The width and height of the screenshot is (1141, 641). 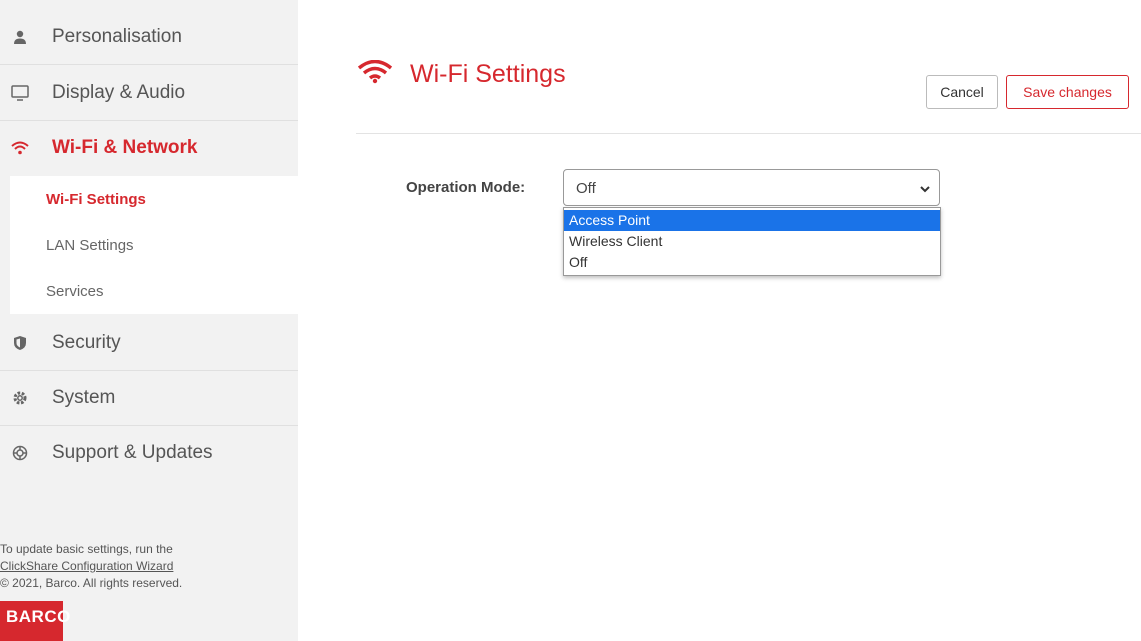 What do you see at coordinates (1067, 92) in the screenshot?
I see `save-changes-button: Save changes` at bounding box center [1067, 92].